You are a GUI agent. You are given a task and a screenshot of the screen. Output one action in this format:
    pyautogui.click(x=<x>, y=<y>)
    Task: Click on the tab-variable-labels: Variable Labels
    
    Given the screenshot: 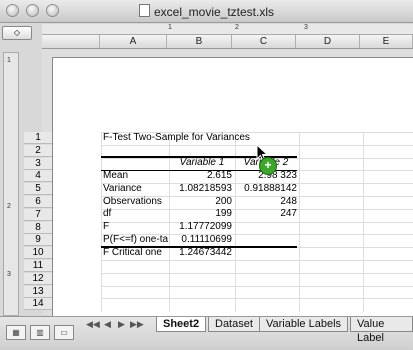 What is the action you would take?
    pyautogui.click(x=304, y=324)
    